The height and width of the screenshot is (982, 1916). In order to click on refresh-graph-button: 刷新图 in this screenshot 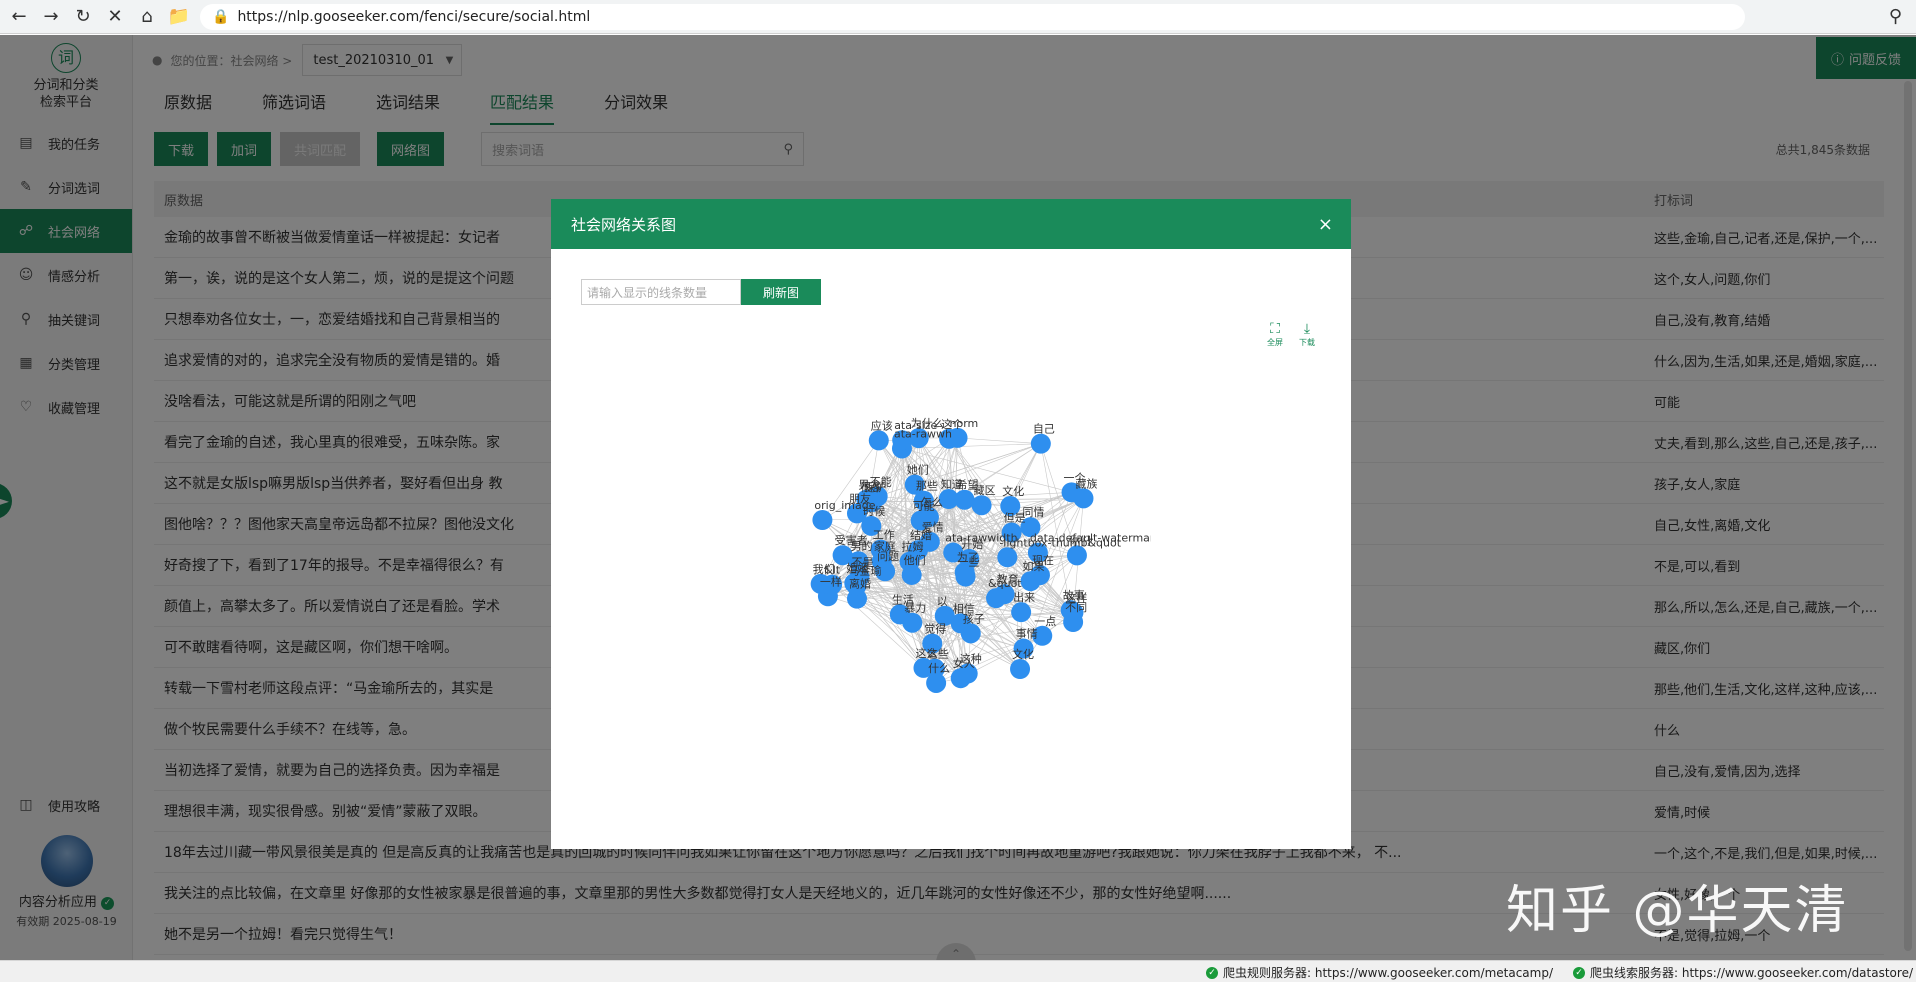, I will do `click(781, 292)`.